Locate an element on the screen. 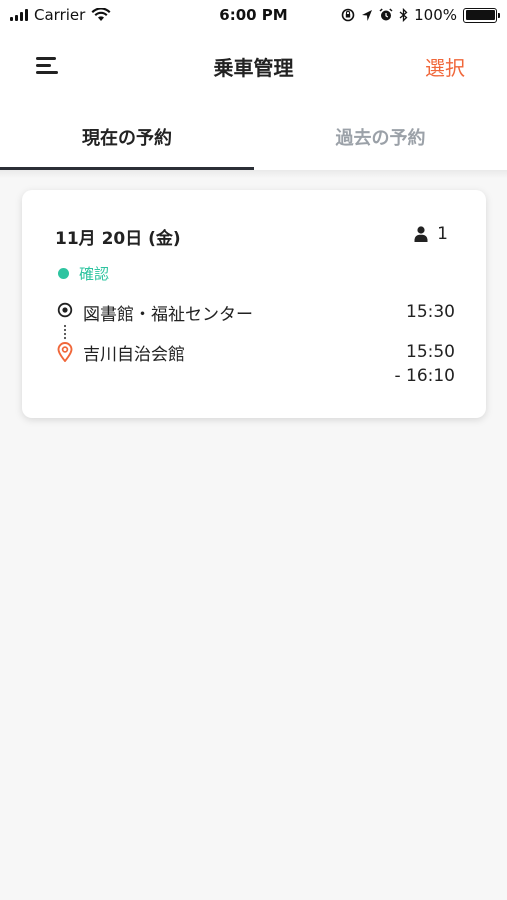 Image resolution: width=507 pixels, height=900 pixels. bluetooth-icon is located at coordinates (403, 15).